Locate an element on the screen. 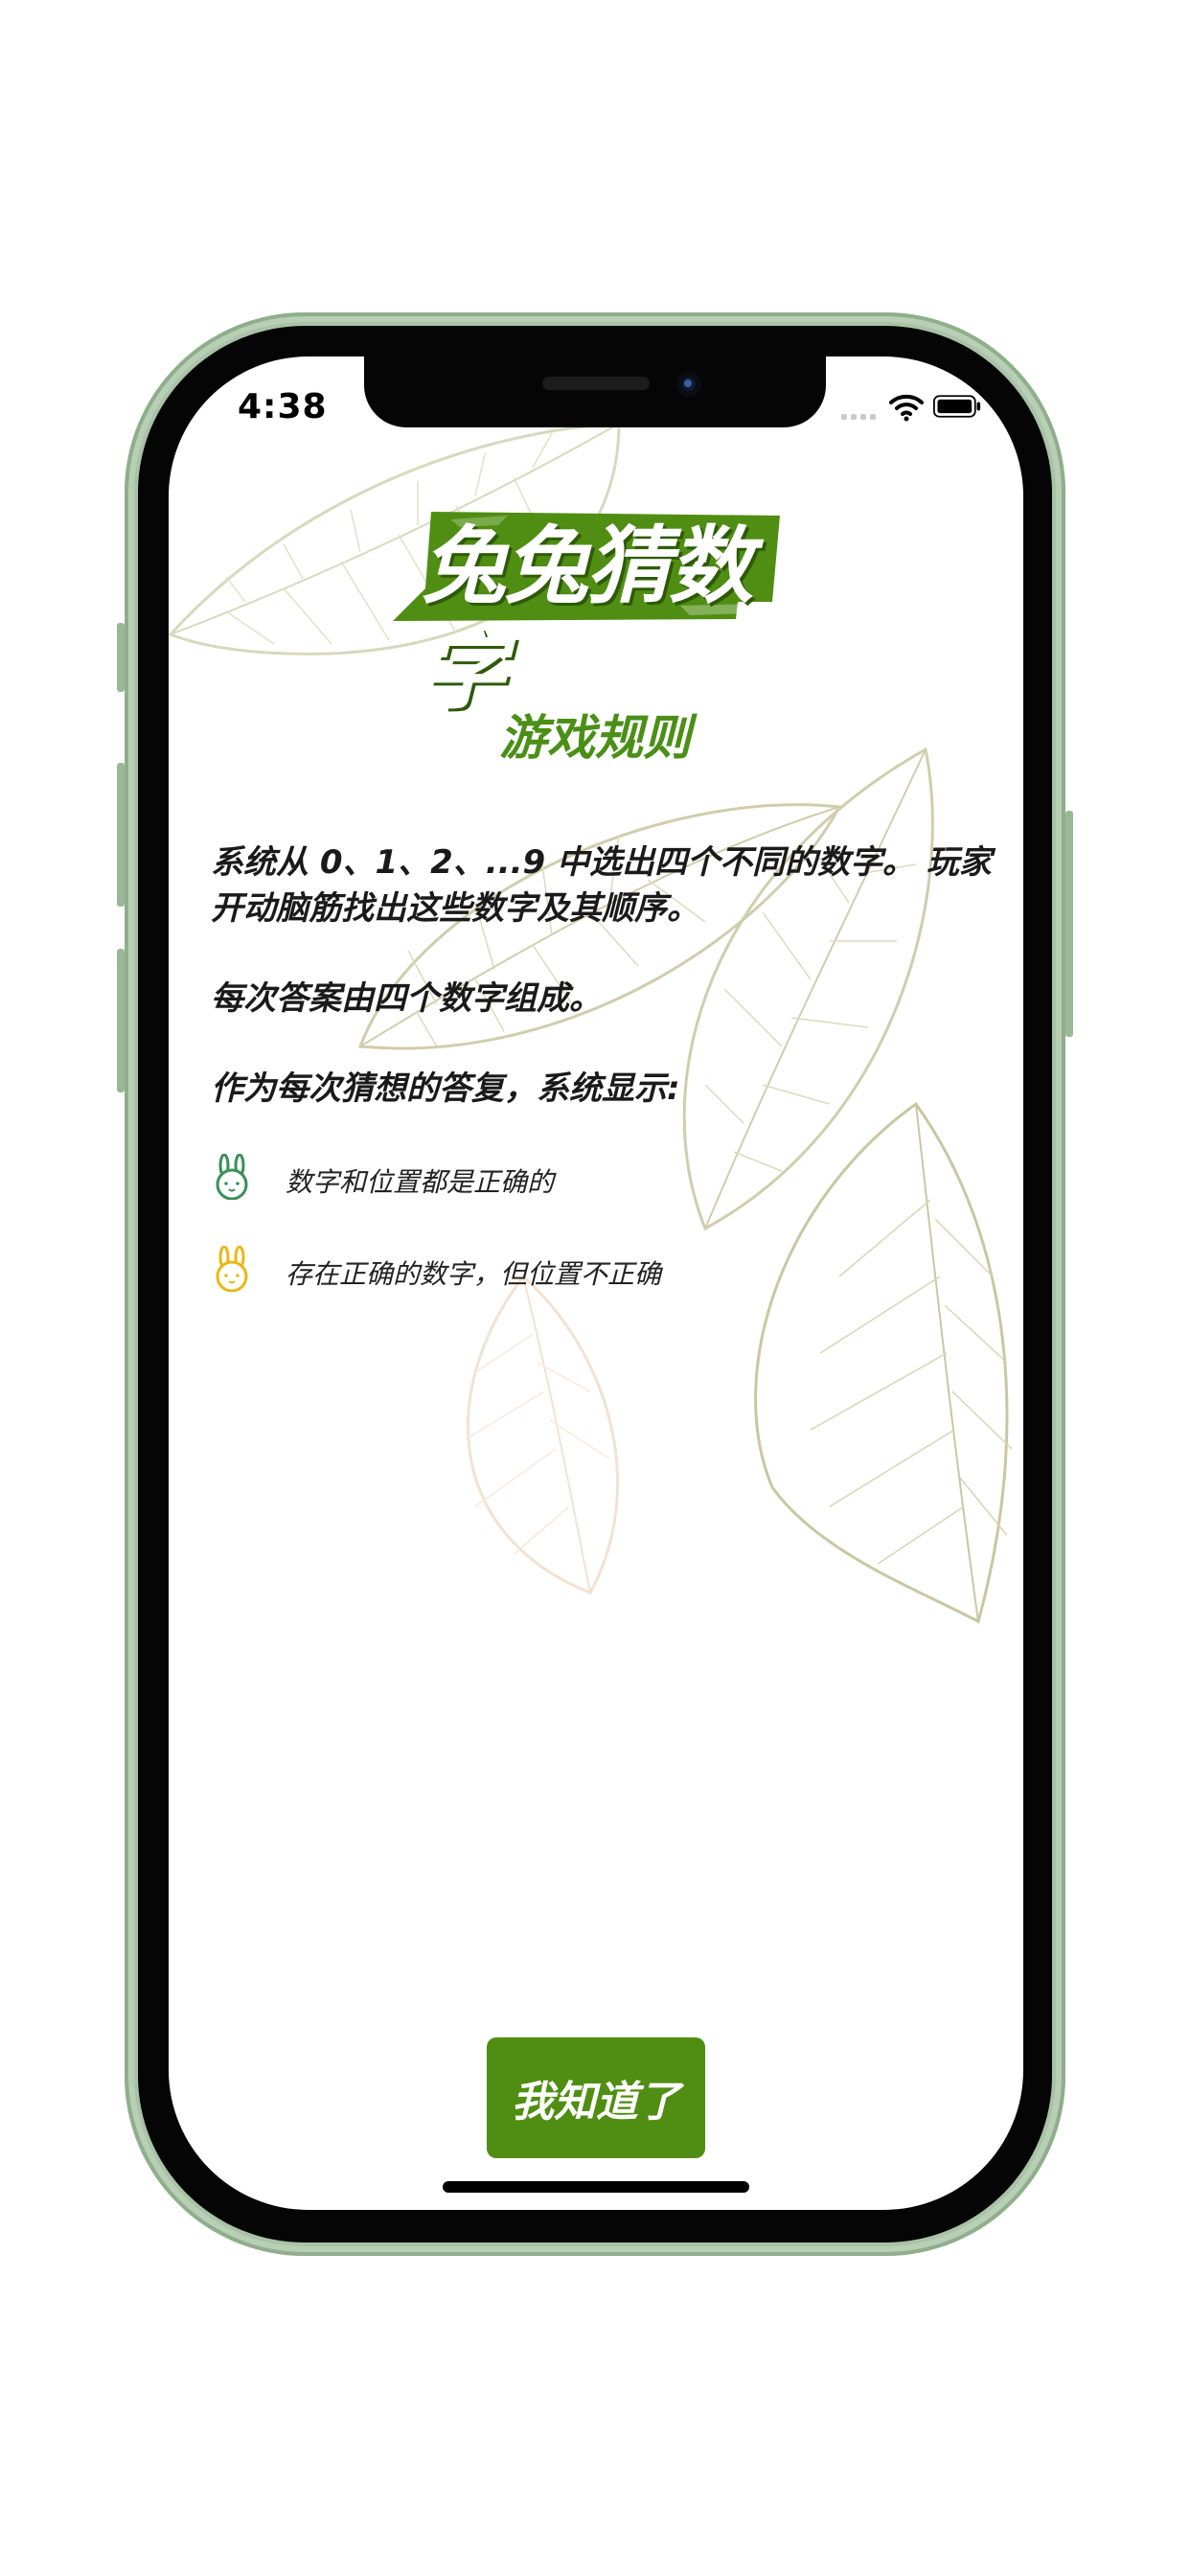  rule-paragraph-3: 作为每次猜想的答复，系统显示: is located at coordinates (445, 1089).